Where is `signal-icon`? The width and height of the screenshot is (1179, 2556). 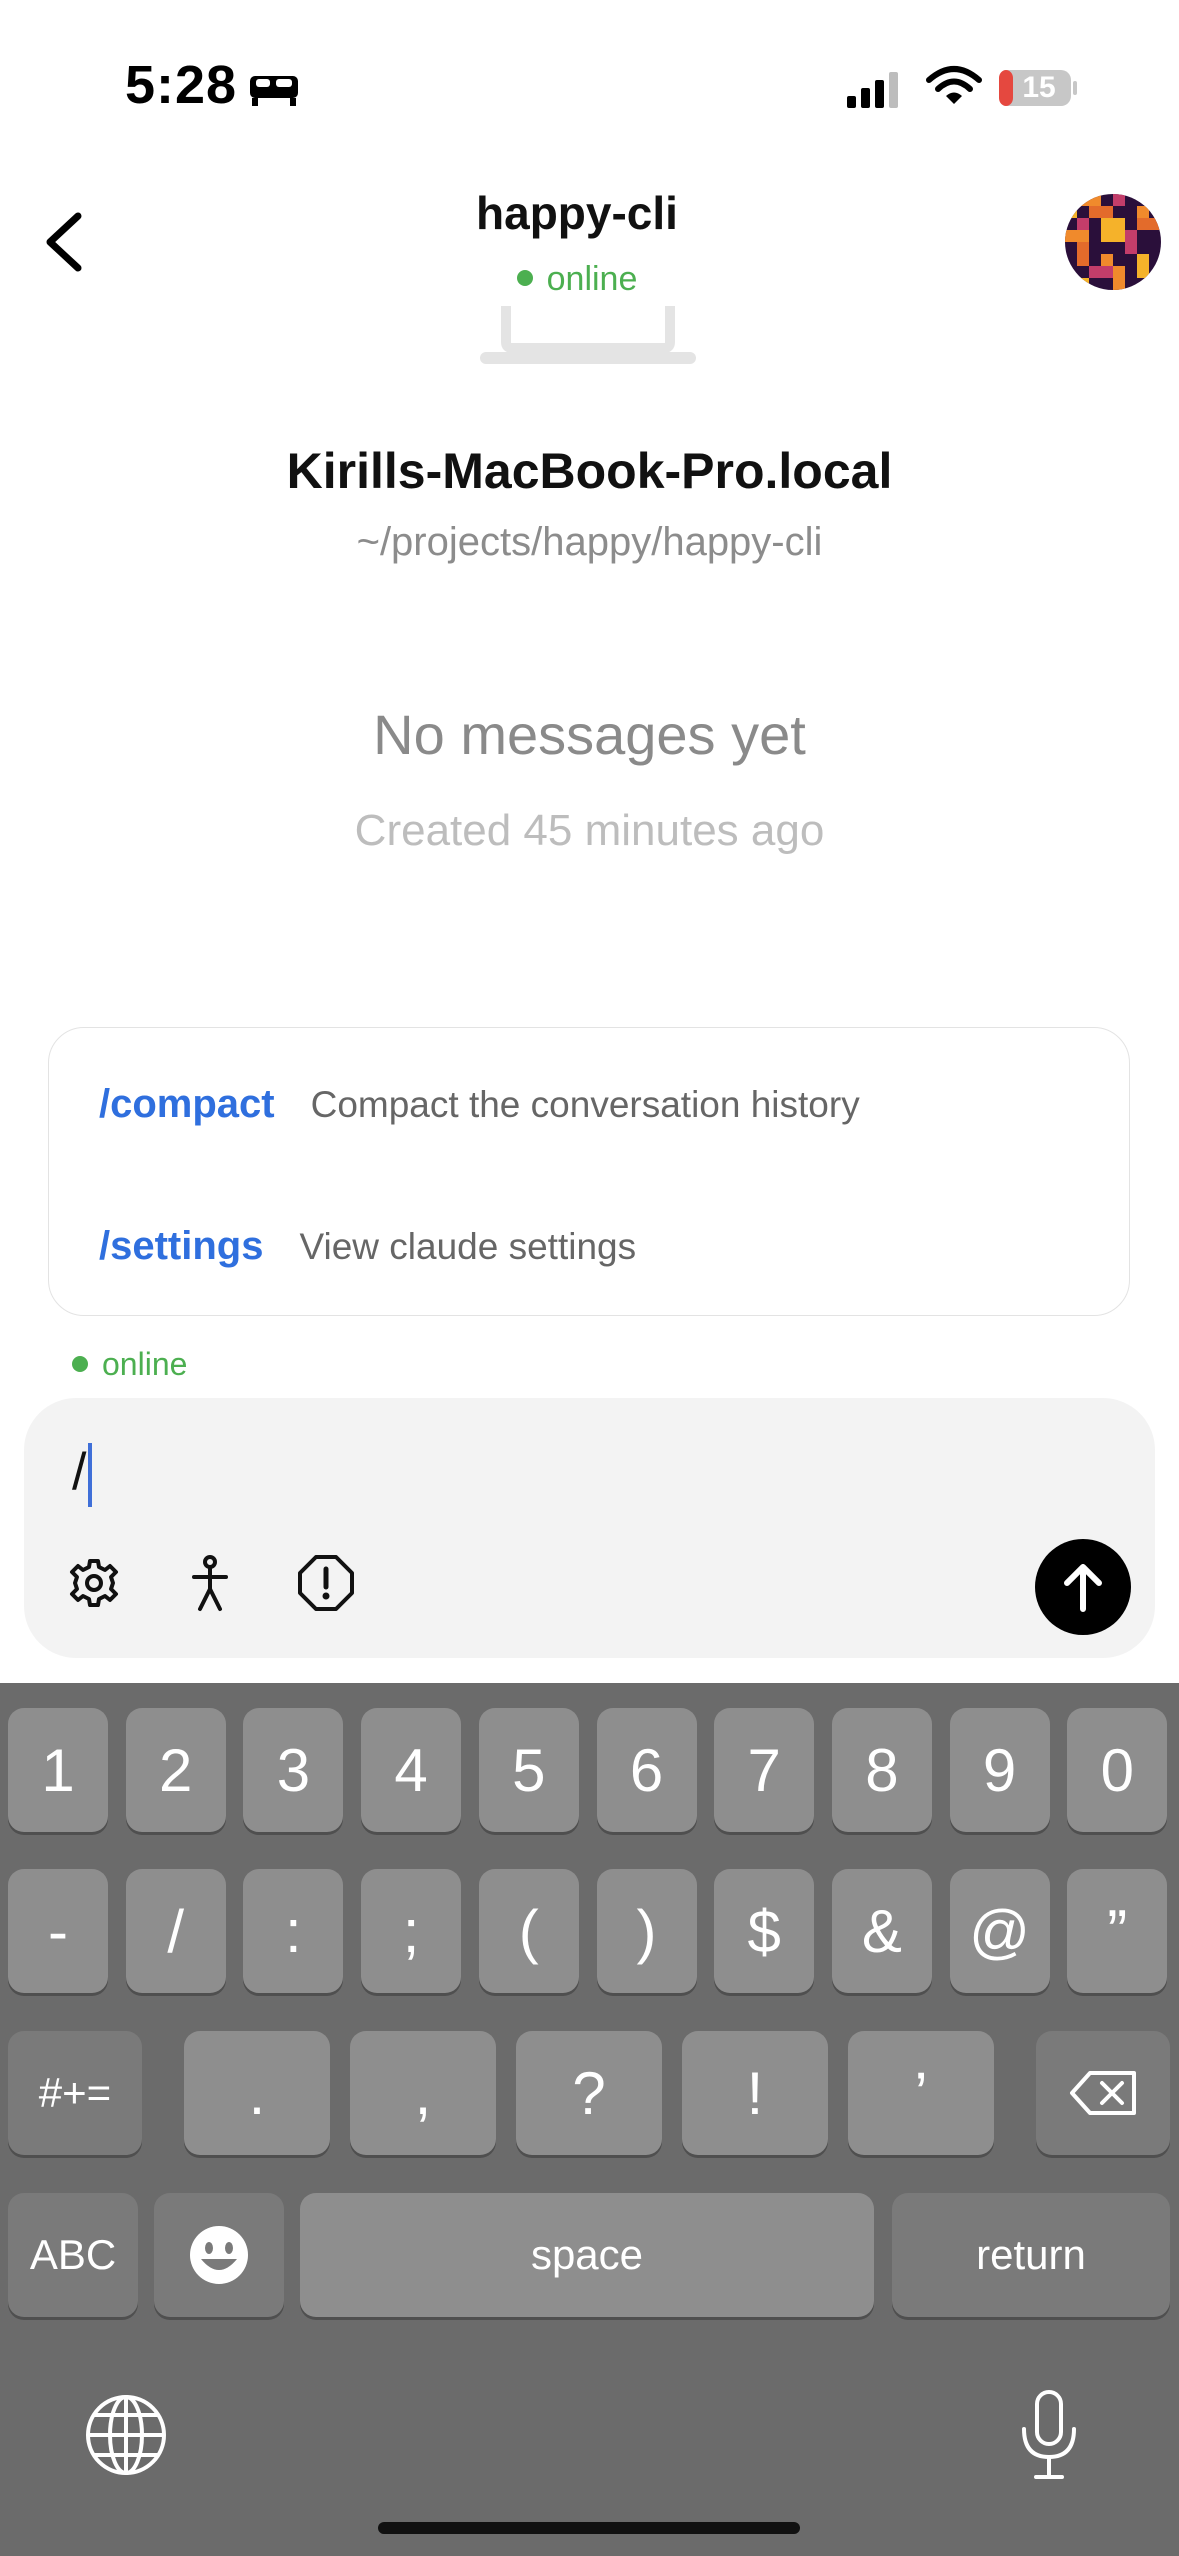
signal-icon is located at coordinates (872, 90).